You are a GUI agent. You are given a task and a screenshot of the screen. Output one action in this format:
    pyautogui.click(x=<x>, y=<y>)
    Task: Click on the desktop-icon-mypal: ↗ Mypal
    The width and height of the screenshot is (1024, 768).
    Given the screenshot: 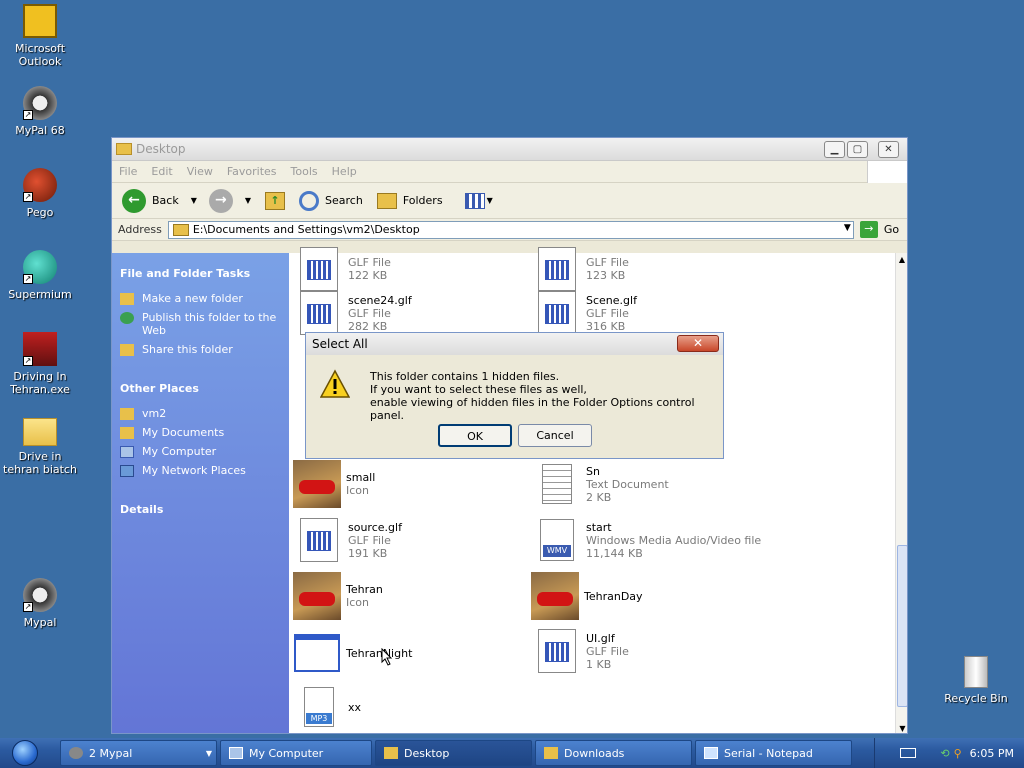 What is the action you would take?
    pyautogui.click(x=40, y=603)
    